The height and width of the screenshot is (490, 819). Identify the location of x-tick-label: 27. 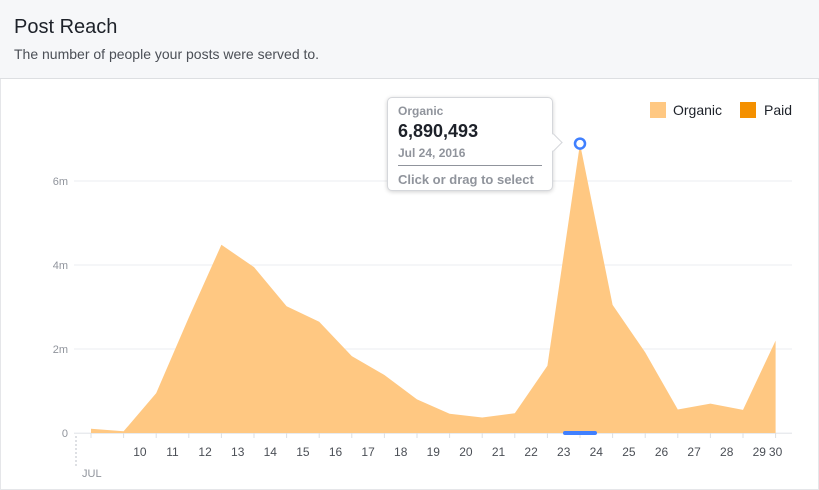
(694, 452).